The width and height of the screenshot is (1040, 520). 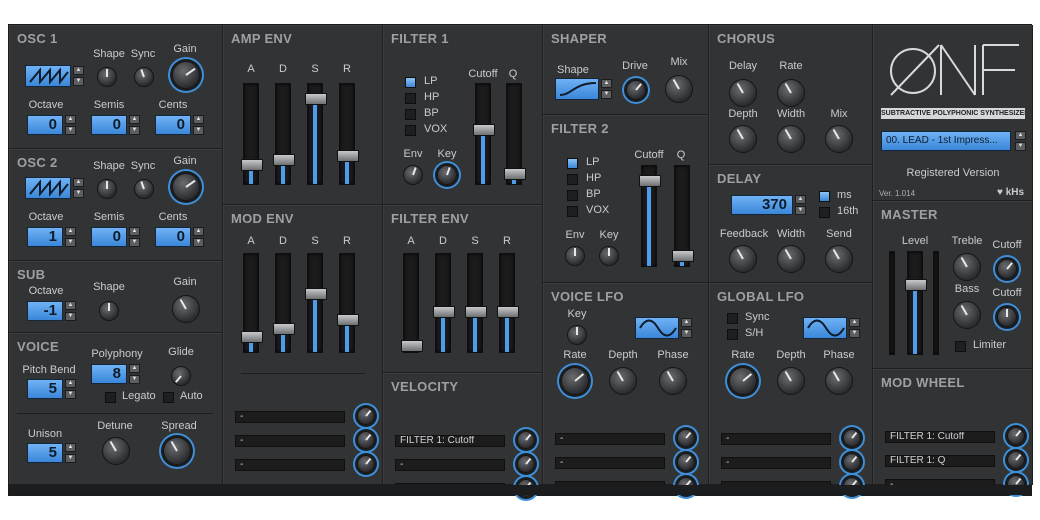 What do you see at coordinates (686, 328) in the screenshot?
I see `voice-lfo-wave-spinner: ▲ ▼` at bounding box center [686, 328].